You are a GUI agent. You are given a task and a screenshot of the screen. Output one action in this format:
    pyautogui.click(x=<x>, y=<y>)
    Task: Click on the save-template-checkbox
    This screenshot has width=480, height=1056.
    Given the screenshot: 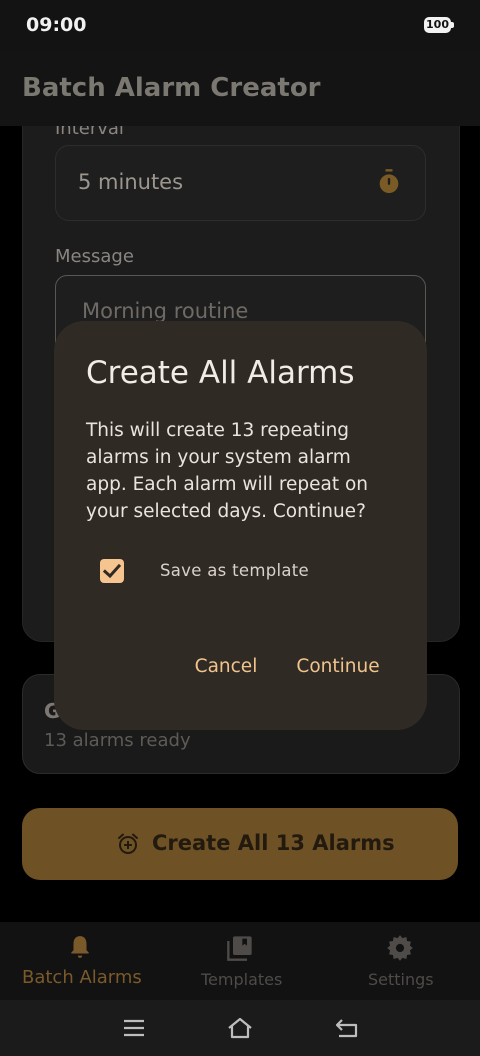 What is the action you would take?
    pyautogui.click(x=112, y=571)
    